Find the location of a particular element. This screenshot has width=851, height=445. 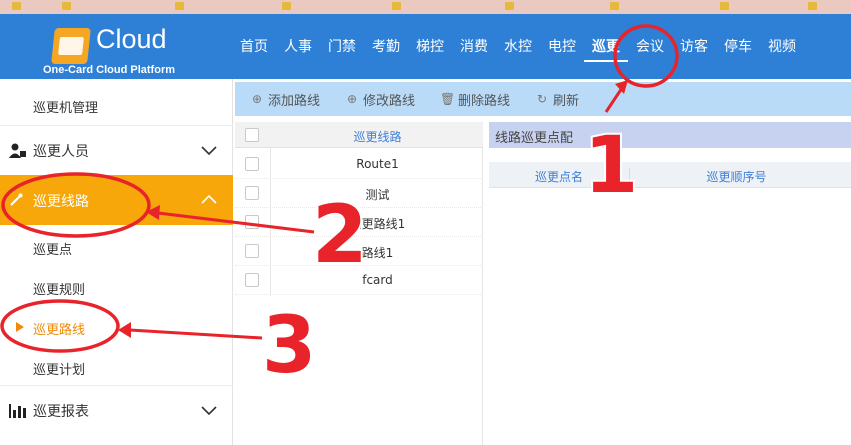

annotation-number: 2 is located at coordinates (340, 234).